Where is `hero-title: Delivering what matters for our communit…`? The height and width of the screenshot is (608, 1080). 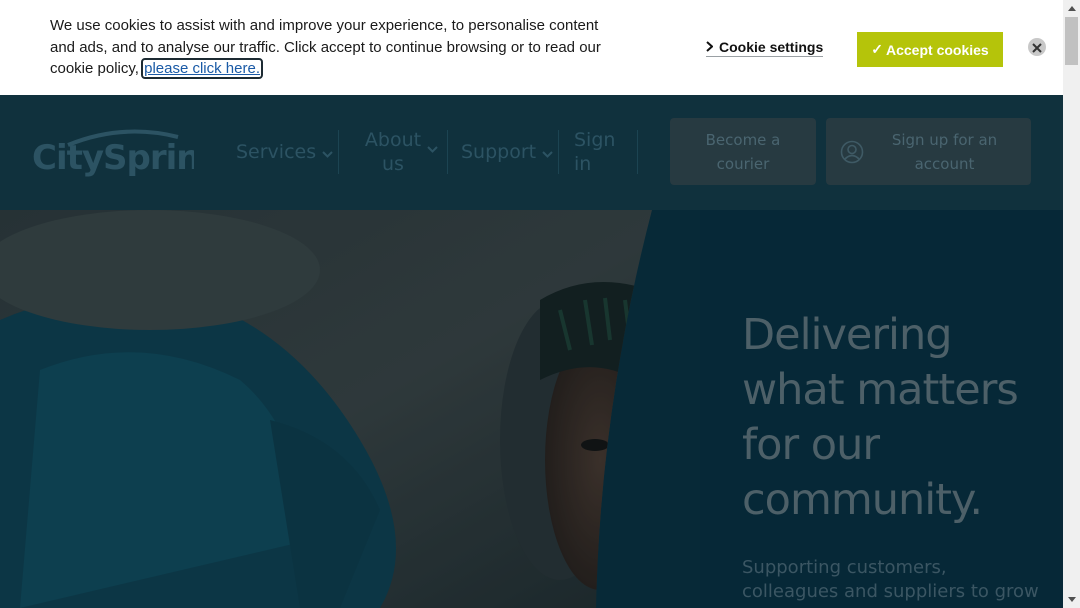 hero-title: Delivering what matters for our communit… is located at coordinates (880, 417).